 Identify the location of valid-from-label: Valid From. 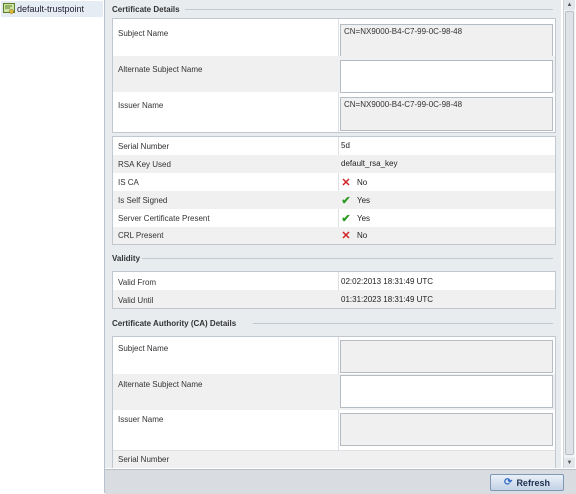
(137, 282).